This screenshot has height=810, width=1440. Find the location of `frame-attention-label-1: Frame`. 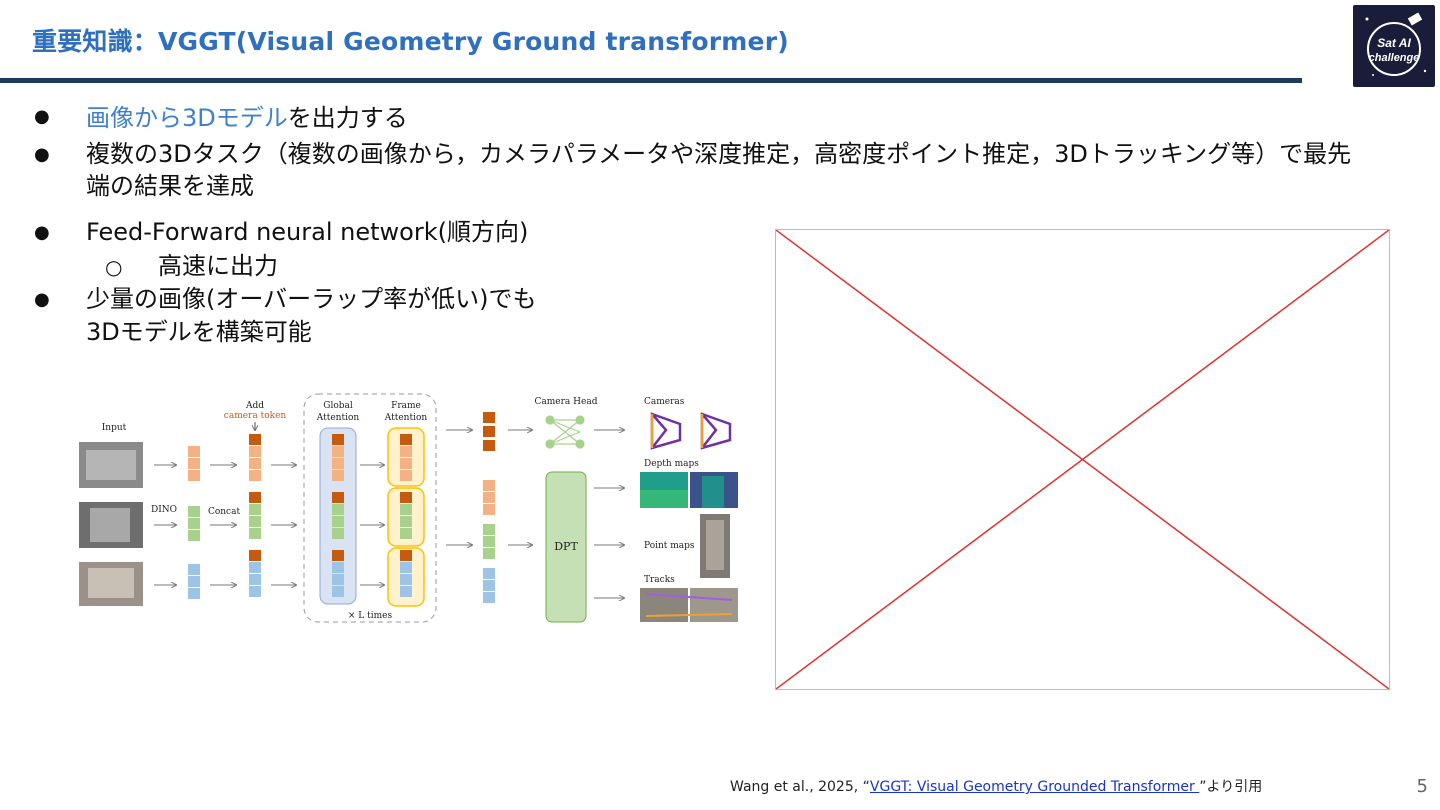

frame-attention-label-1: Frame is located at coordinates (406, 406).